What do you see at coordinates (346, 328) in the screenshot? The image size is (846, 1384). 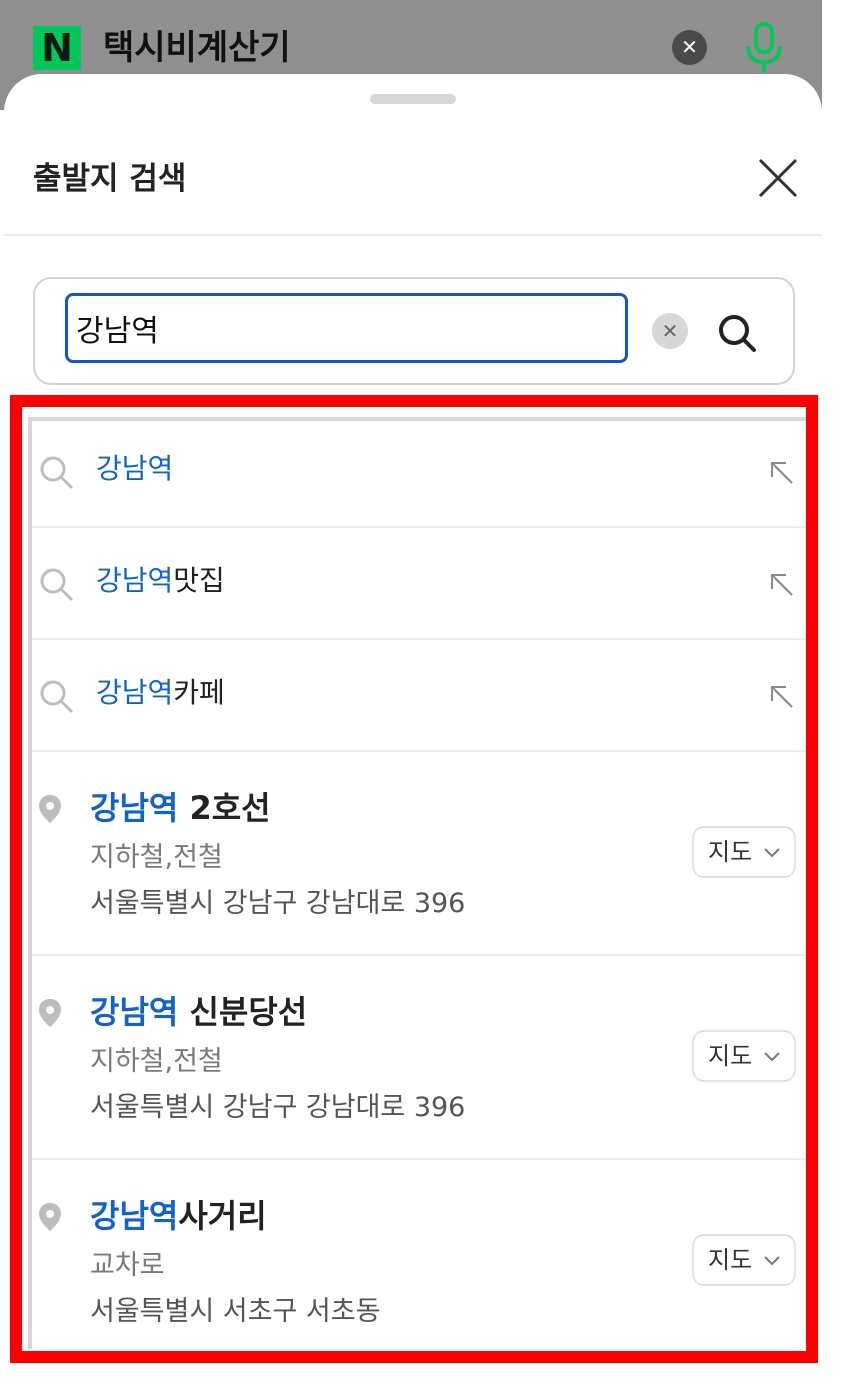 I see `search-input` at bounding box center [346, 328].